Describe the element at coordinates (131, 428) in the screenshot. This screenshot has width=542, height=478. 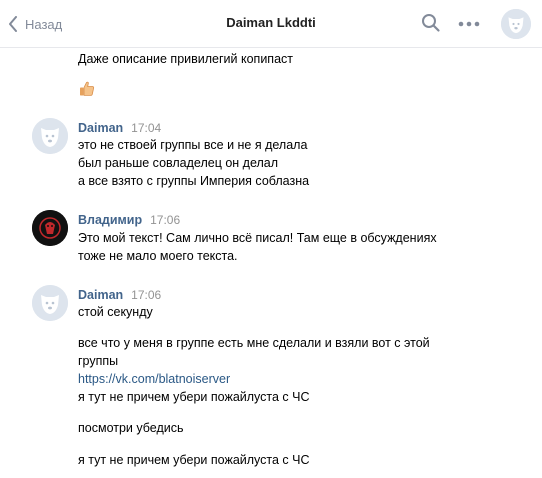
I see `message-text: посмотри убедись` at that location.